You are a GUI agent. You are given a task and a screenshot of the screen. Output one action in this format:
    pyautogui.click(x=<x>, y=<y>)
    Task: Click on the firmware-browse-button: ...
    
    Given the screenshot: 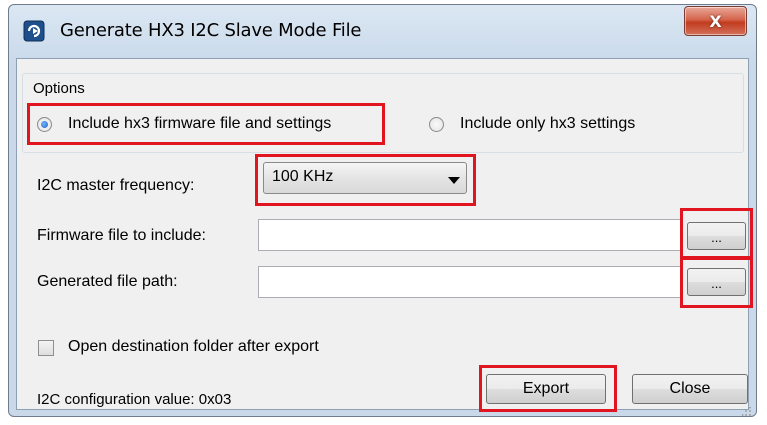 What is the action you would take?
    pyautogui.click(x=716, y=236)
    